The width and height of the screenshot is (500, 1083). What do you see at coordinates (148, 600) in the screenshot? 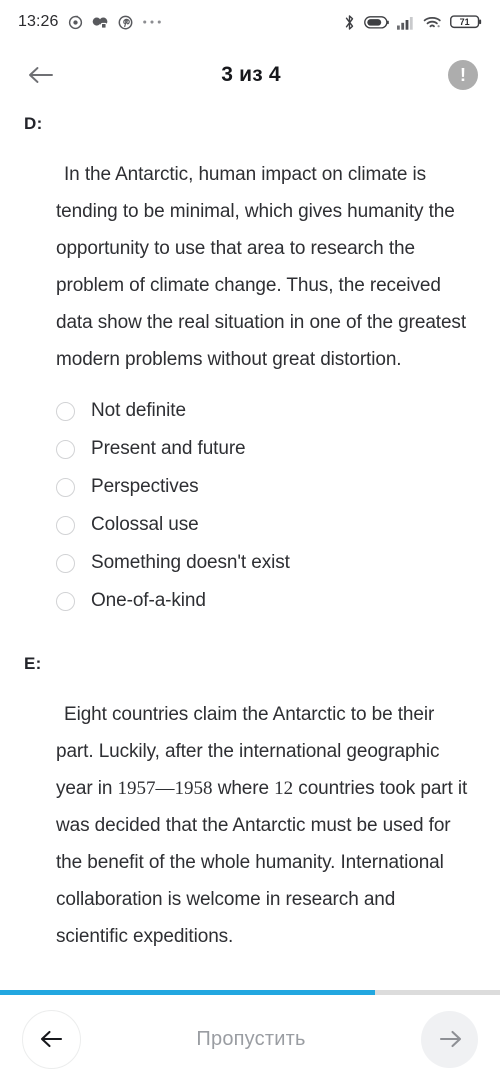
I see `option-label: One-of-a-kind` at bounding box center [148, 600].